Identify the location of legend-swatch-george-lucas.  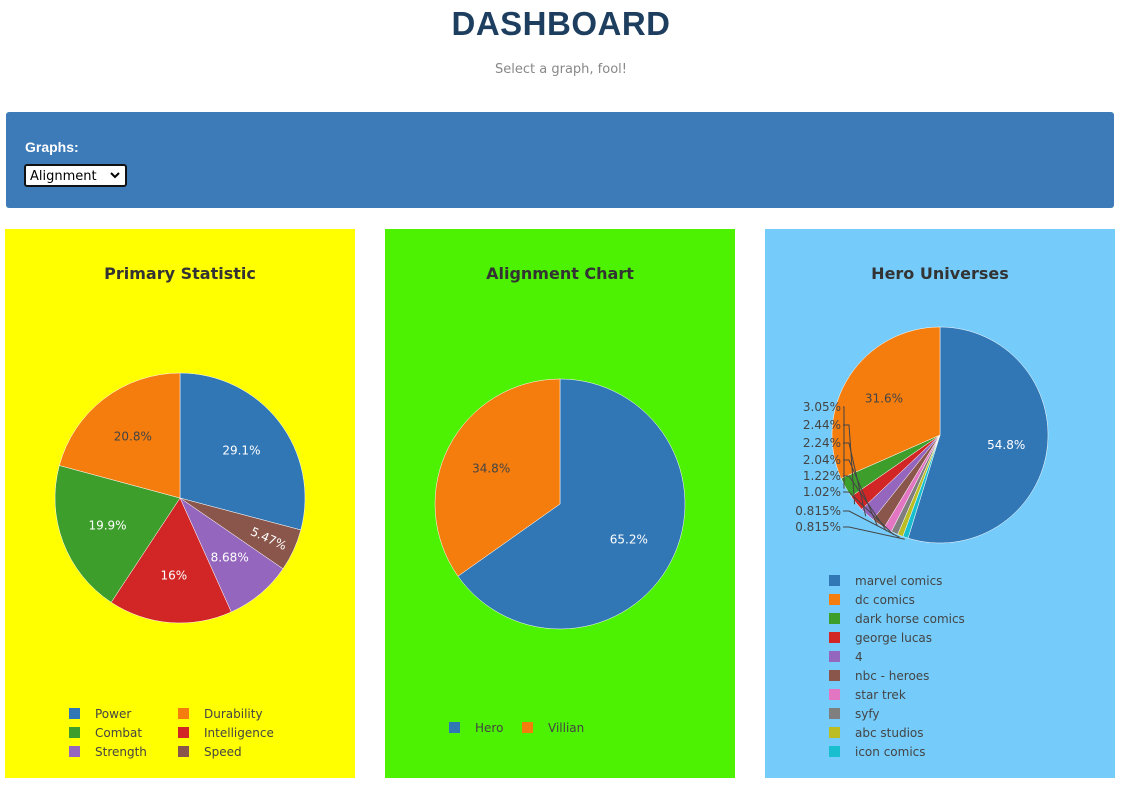
(834, 637).